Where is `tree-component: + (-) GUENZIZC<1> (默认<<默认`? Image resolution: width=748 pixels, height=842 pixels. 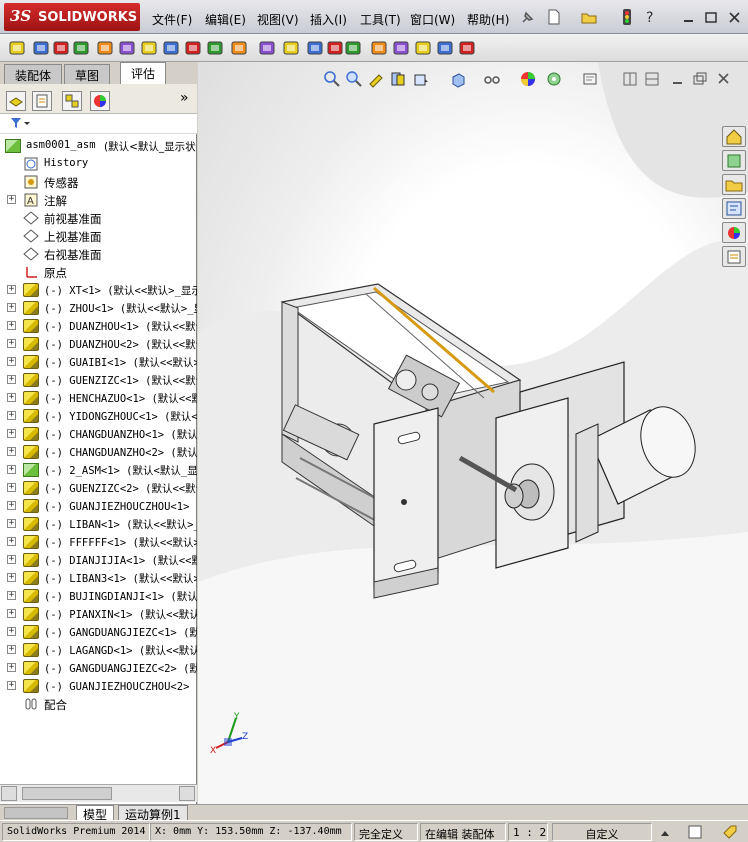
tree-component: + (-) GUENZIZC<1> (默认<<默认 is located at coordinates (98, 380).